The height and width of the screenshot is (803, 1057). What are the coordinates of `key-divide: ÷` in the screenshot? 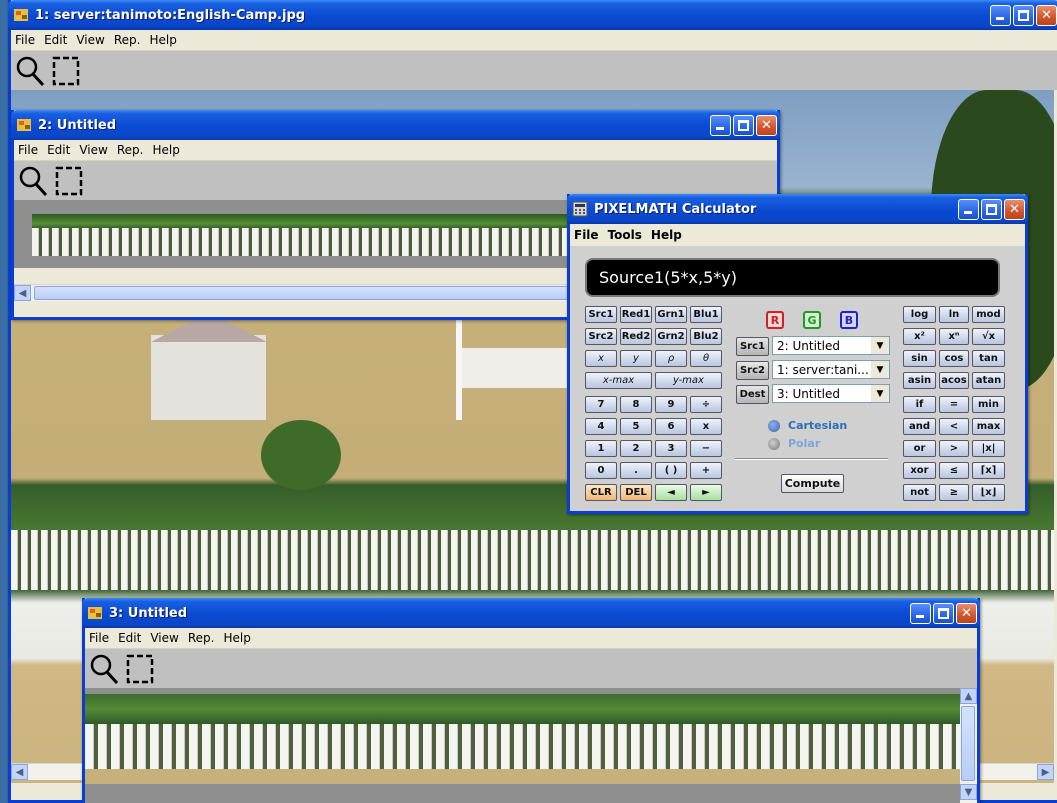 It's located at (706, 404).